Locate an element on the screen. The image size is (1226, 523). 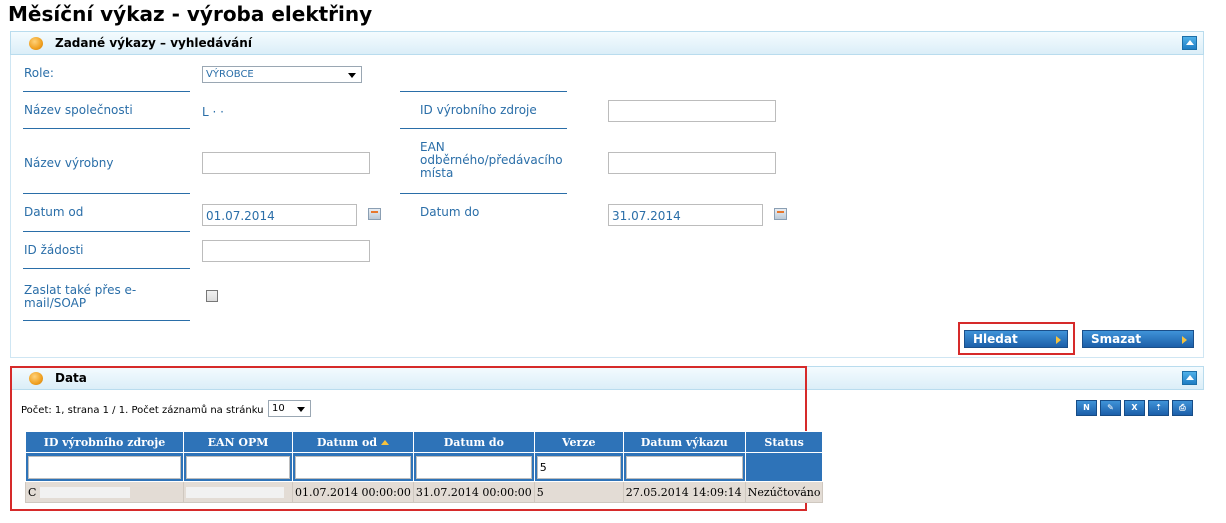
cell-status: Nezúčtováno is located at coordinates (784, 492).